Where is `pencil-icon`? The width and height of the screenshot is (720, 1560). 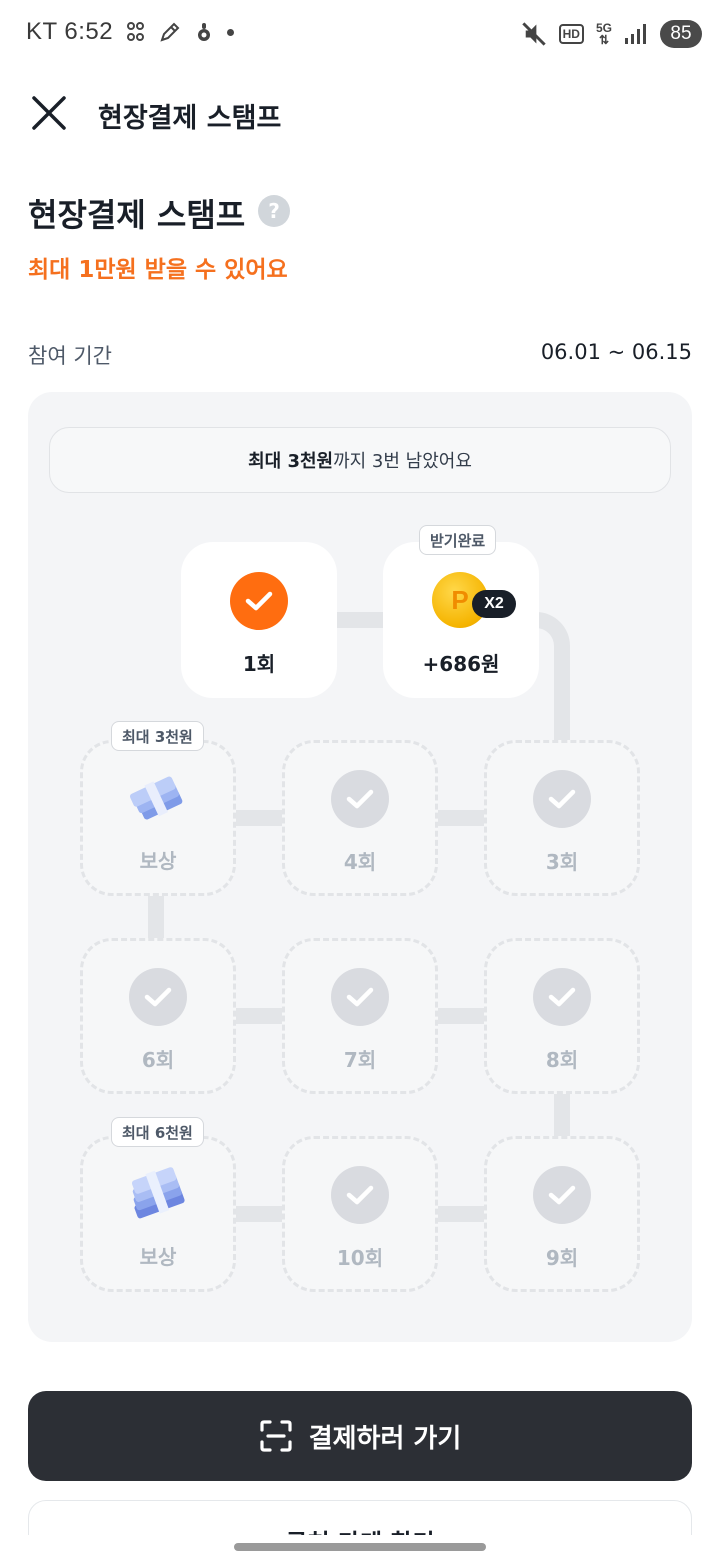 pencil-icon is located at coordinates (170, 32).